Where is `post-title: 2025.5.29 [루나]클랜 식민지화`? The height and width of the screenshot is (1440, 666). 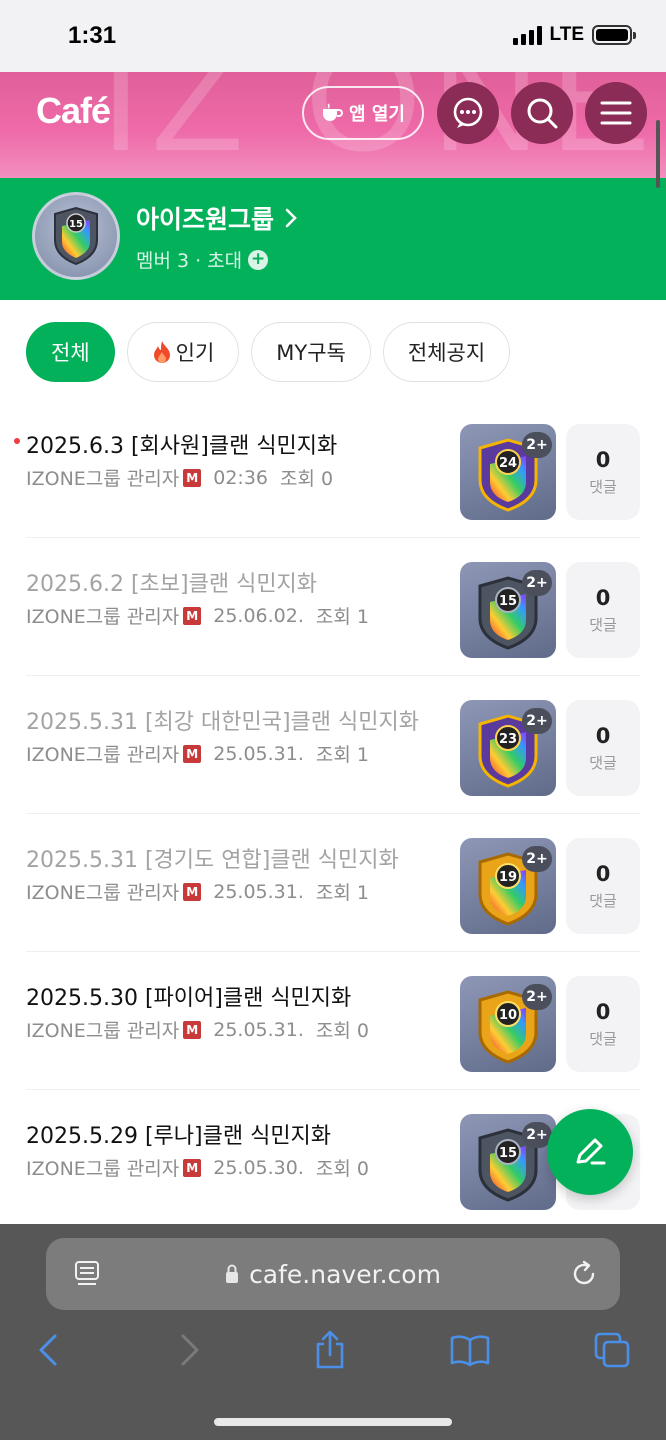
post-title: 2025.5.29 [루나]클랜 식민지화 is located at coordinates (178, 1134).